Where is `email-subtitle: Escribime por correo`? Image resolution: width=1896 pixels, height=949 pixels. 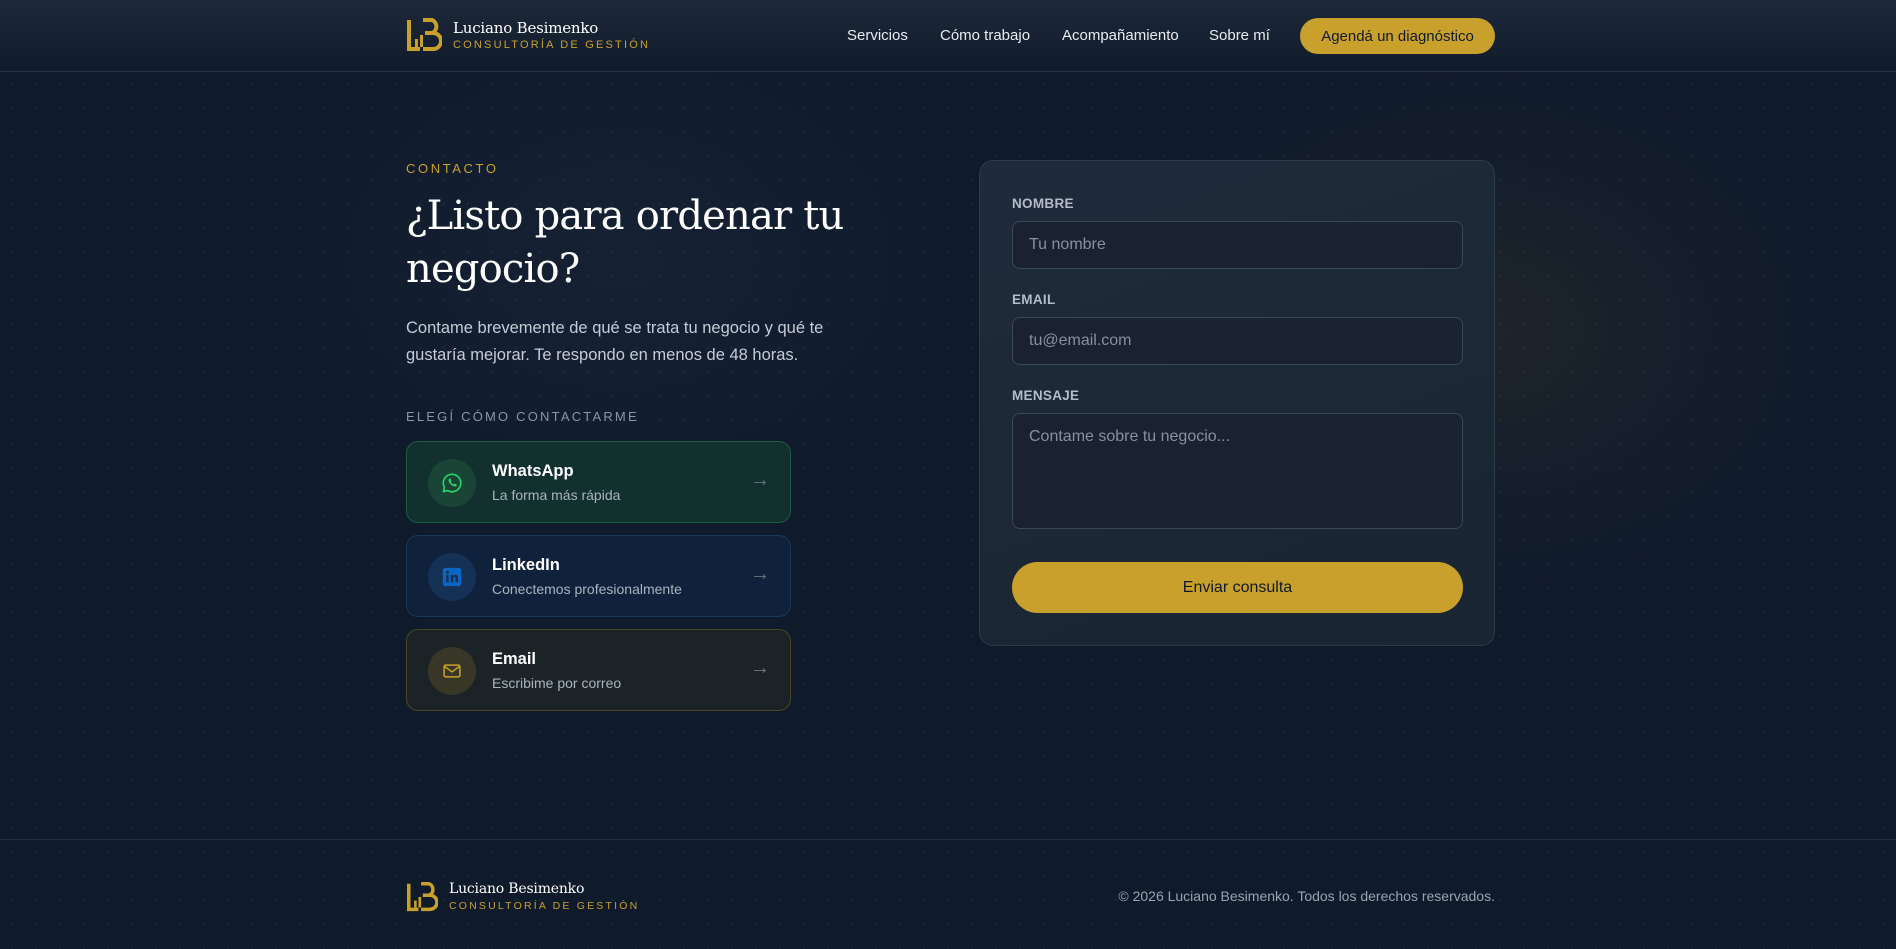
email-subtitle: Escribime por correo is located at coordinates (557, 683).